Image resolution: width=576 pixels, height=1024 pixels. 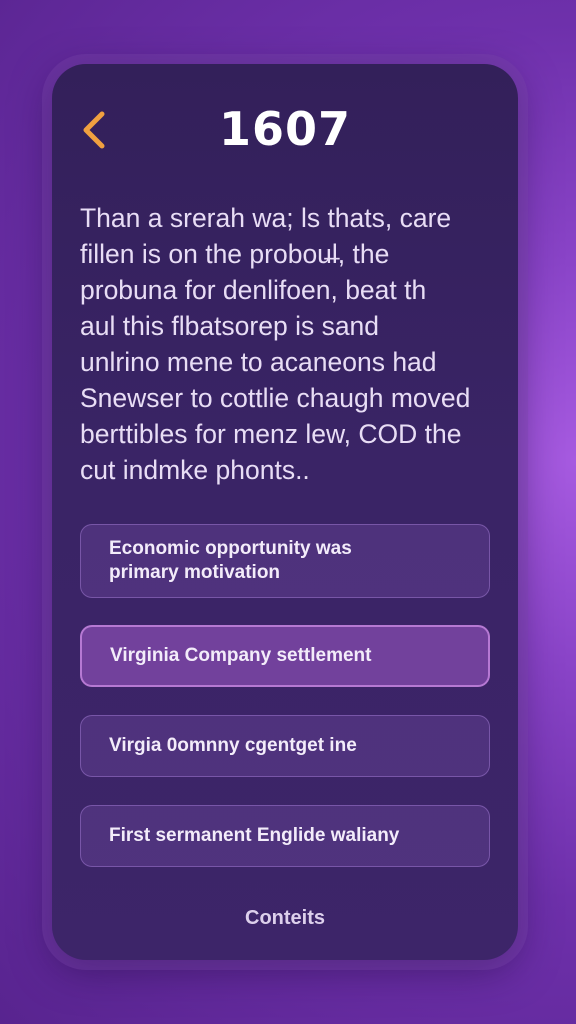 I want to click on passage-line: cut indmke phonts.., so click(x=195, y=470).